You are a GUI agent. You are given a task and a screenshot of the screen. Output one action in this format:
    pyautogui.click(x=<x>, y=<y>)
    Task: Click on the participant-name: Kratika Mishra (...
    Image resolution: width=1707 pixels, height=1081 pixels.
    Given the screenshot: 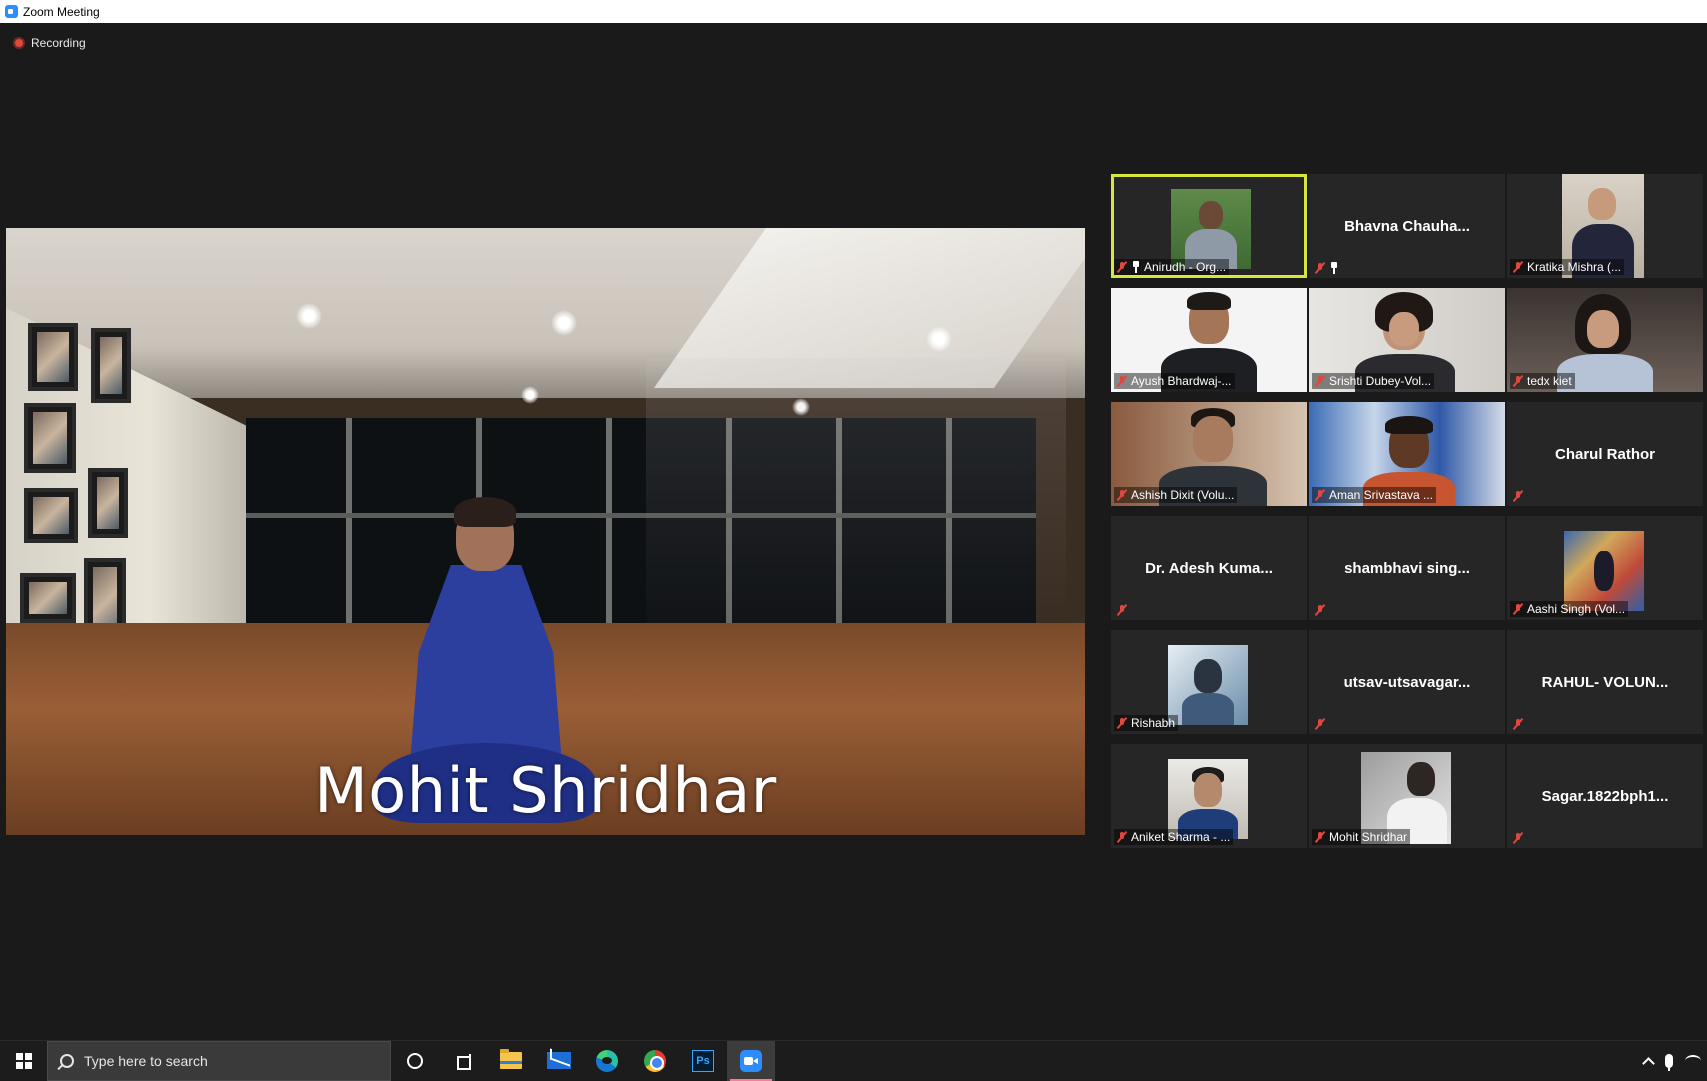 What is the action you would take?
    pyautogui.click(x=1574, y=267)
    